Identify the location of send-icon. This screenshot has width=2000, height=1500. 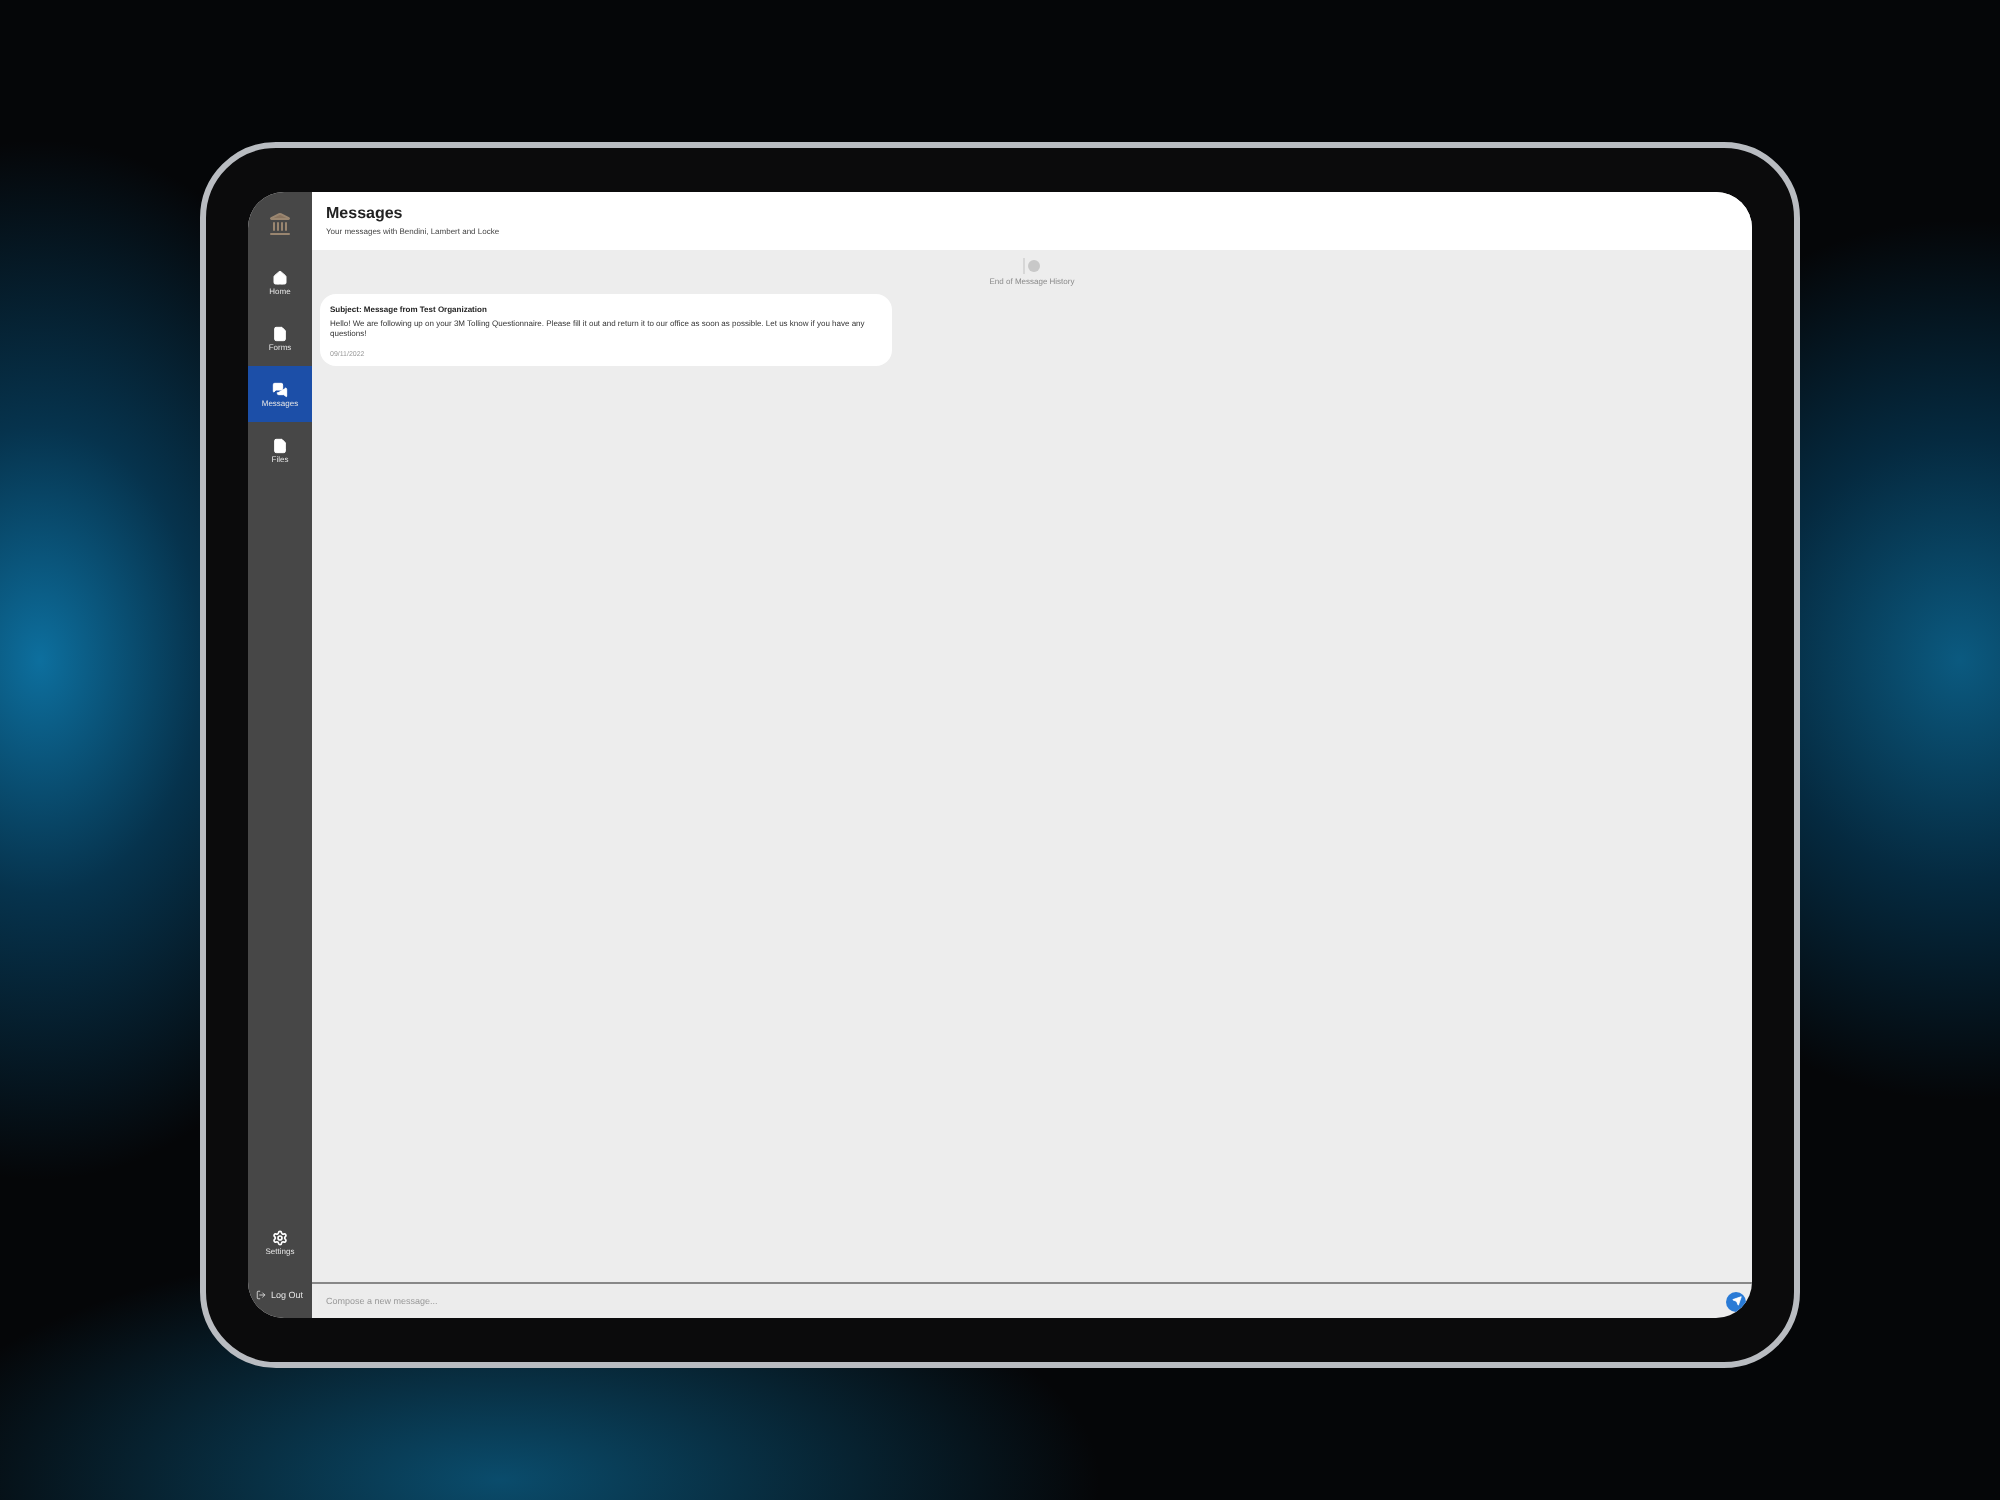
(1736, 1301).